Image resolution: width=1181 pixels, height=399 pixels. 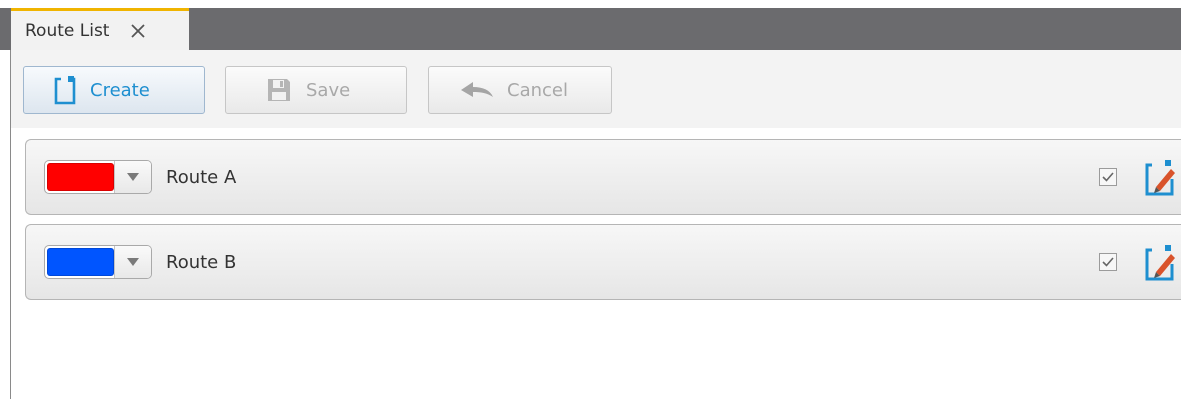 What do you see at coordinates (67, 30) in the screenshot?
I see `tab-label: Route List` at bounding box center [67, 30].